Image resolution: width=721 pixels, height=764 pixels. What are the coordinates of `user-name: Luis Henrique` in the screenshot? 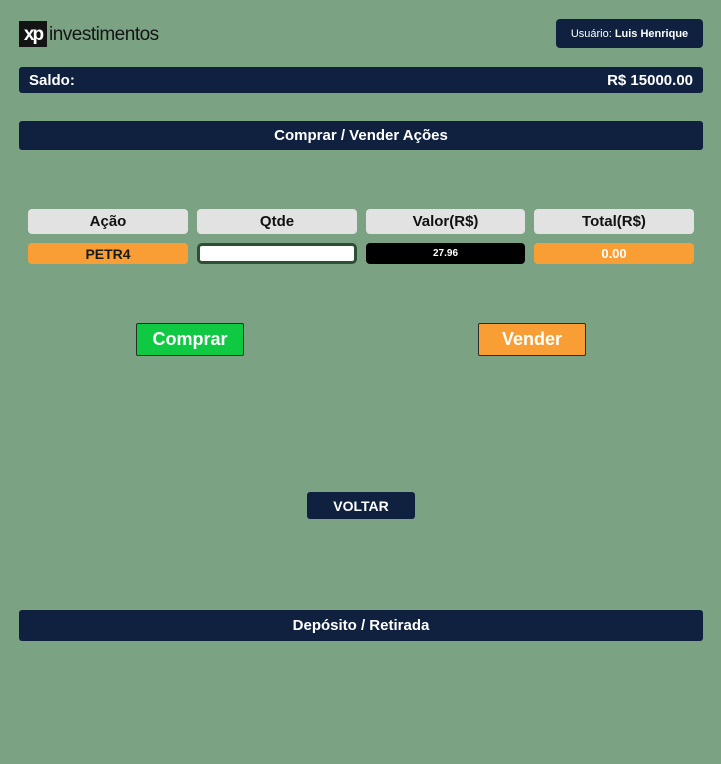 It's located at (651, 33).